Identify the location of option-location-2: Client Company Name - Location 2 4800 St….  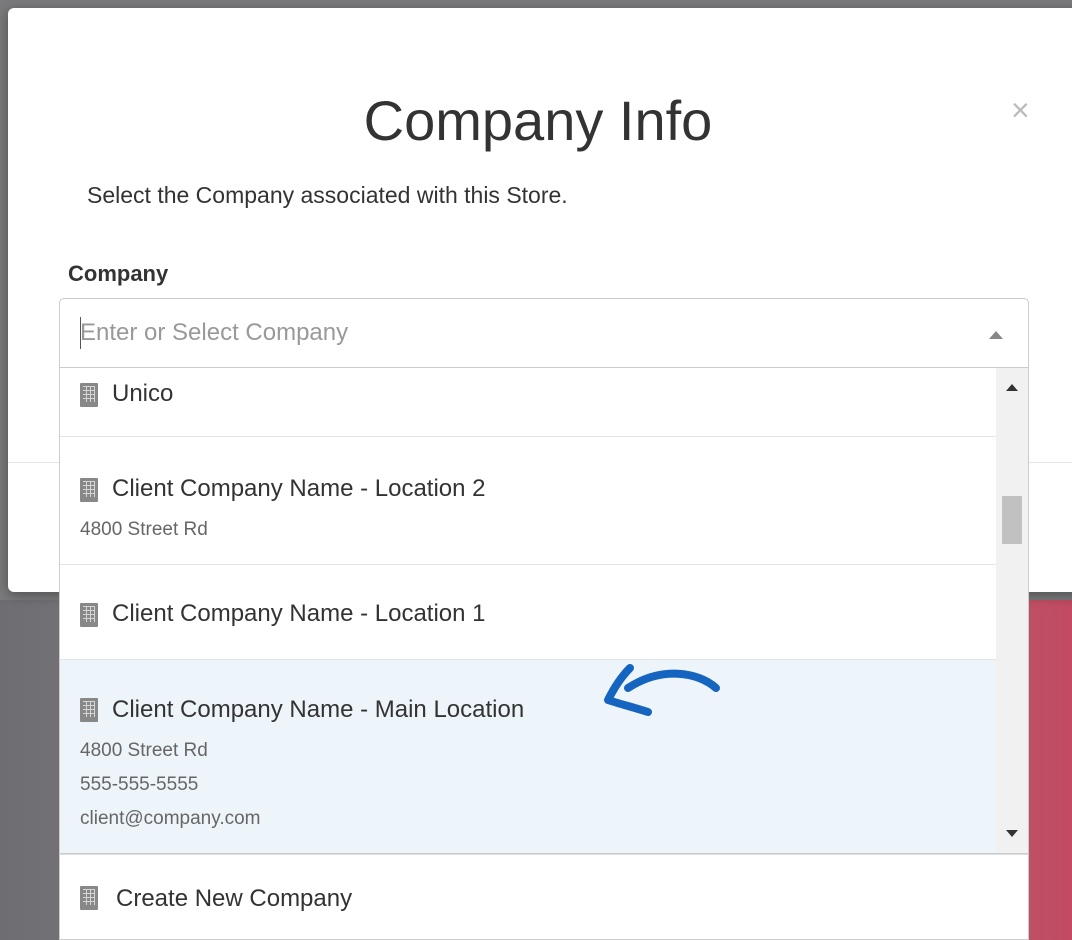
(528, 501).